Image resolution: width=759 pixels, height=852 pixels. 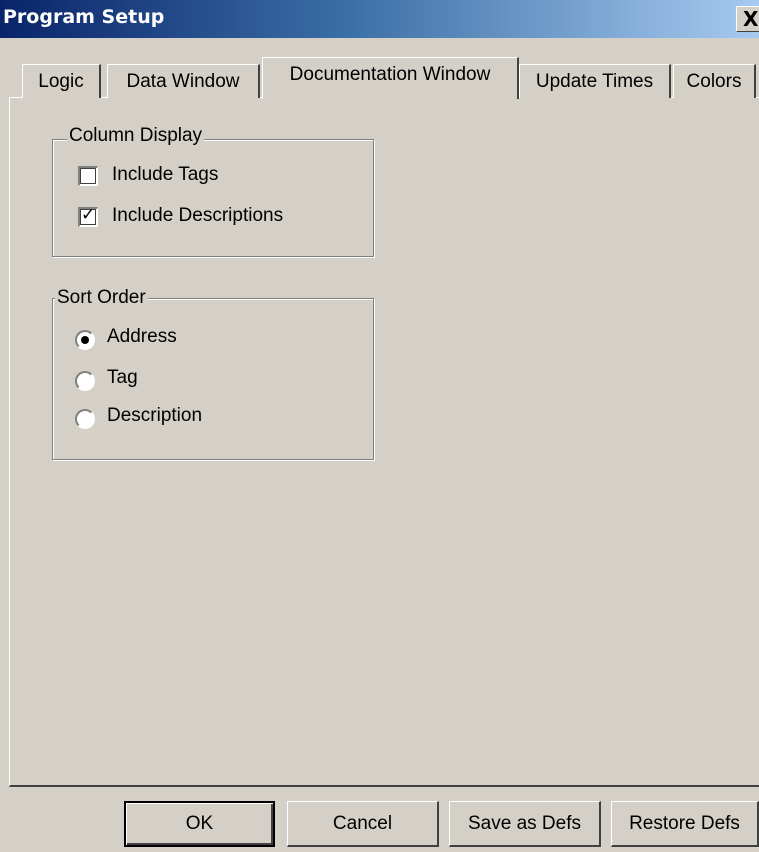 What do you see at coordinates (685, 824) in the screenshot?
I see `restore-defs-button: Restore Defs` at bounding box center [685, 824].